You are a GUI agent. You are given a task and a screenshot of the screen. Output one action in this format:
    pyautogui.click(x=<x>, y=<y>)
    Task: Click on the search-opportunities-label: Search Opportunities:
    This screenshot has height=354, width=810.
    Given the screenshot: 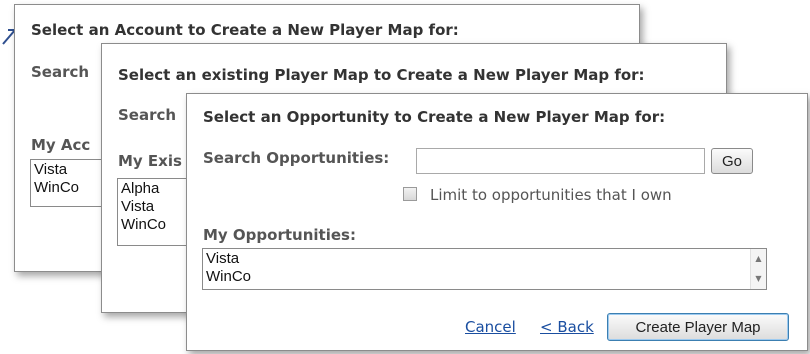 What is the action you would take?
    pyautogui.click(x=296, y=158)
    